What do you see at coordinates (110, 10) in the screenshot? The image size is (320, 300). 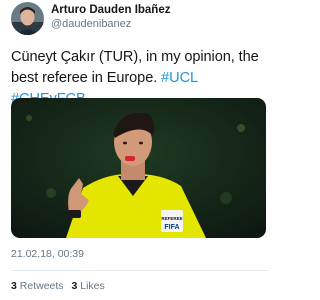 I see `user-display-name: Arturo Dauden Ibañez` at bounding box center [110, 10].